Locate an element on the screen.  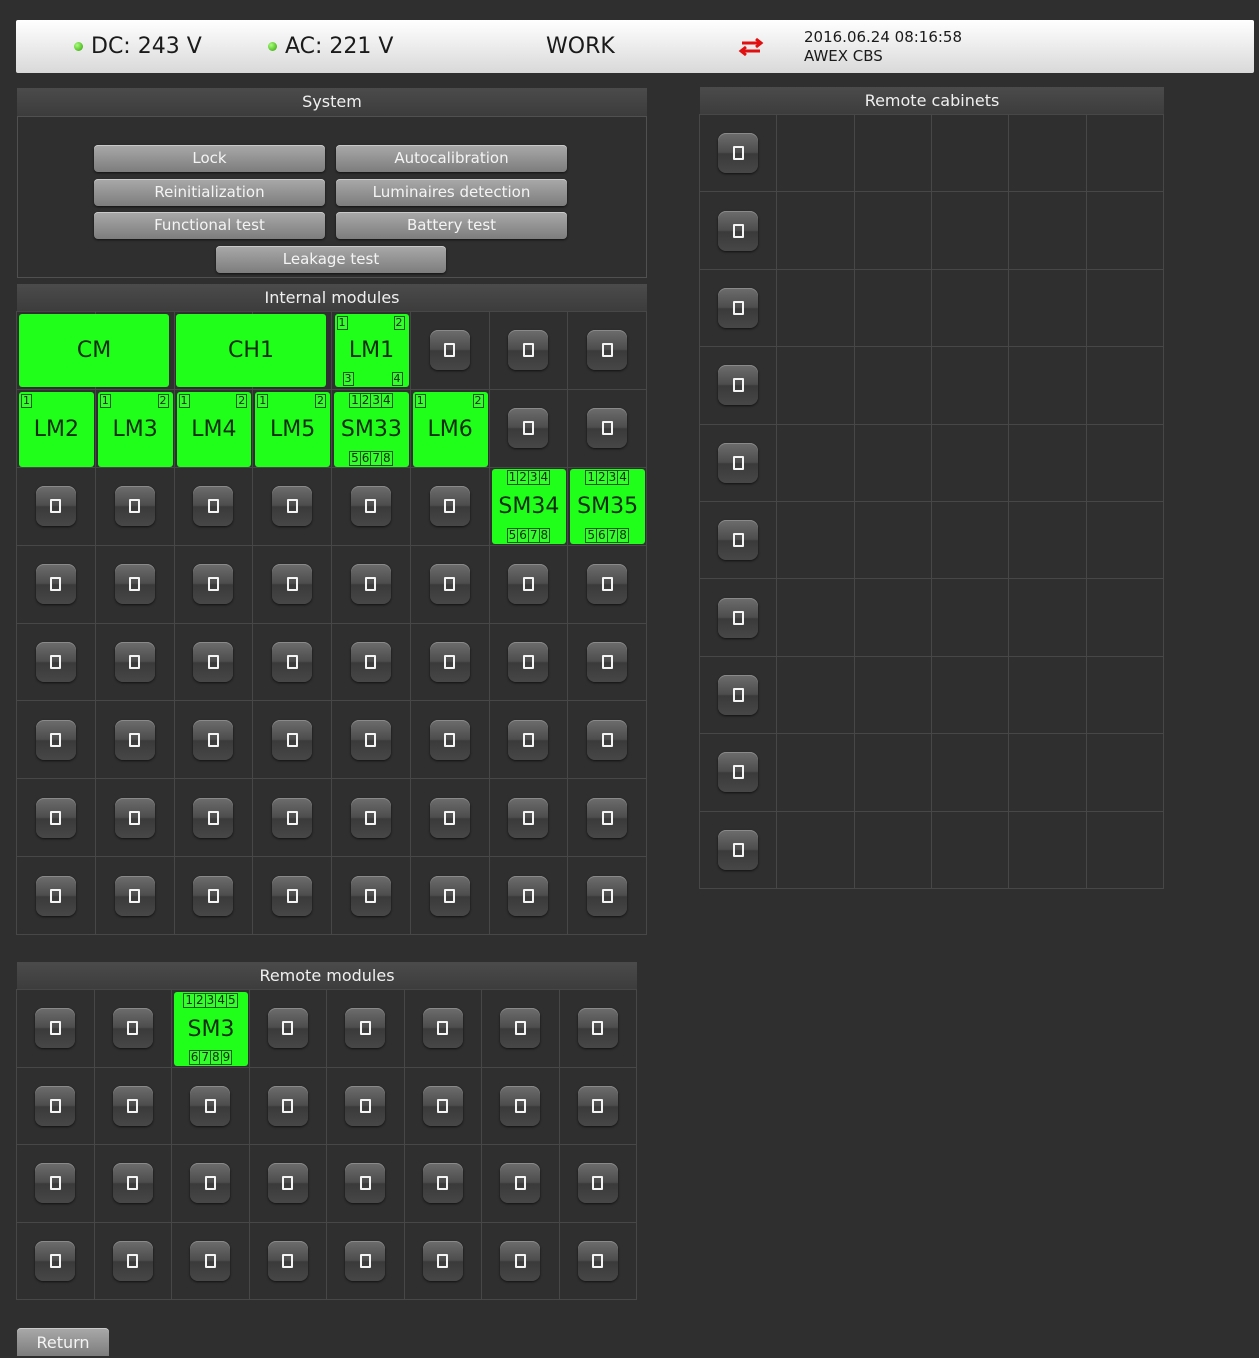
leakage-test-button: Leakage test is located at coordinates (331, 259).